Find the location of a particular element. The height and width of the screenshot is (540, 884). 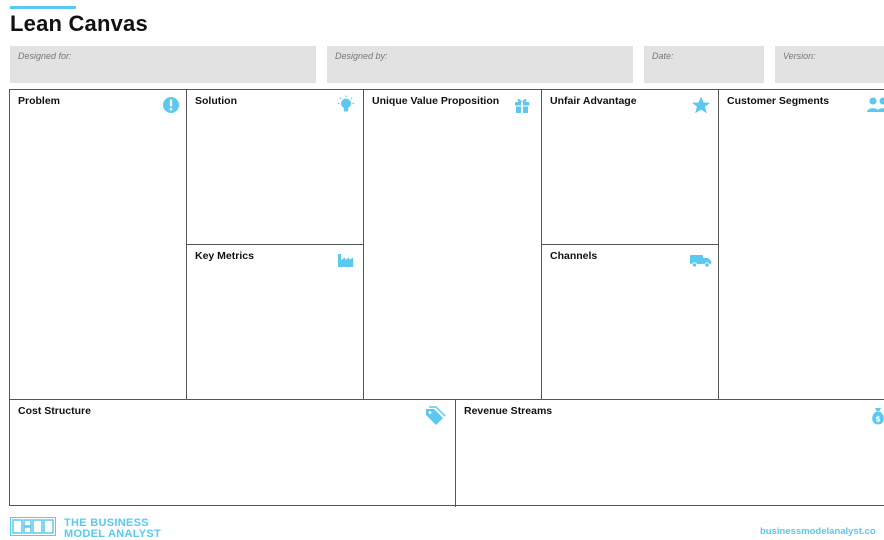

date-label: Date: is located at coordinates (663, 56).